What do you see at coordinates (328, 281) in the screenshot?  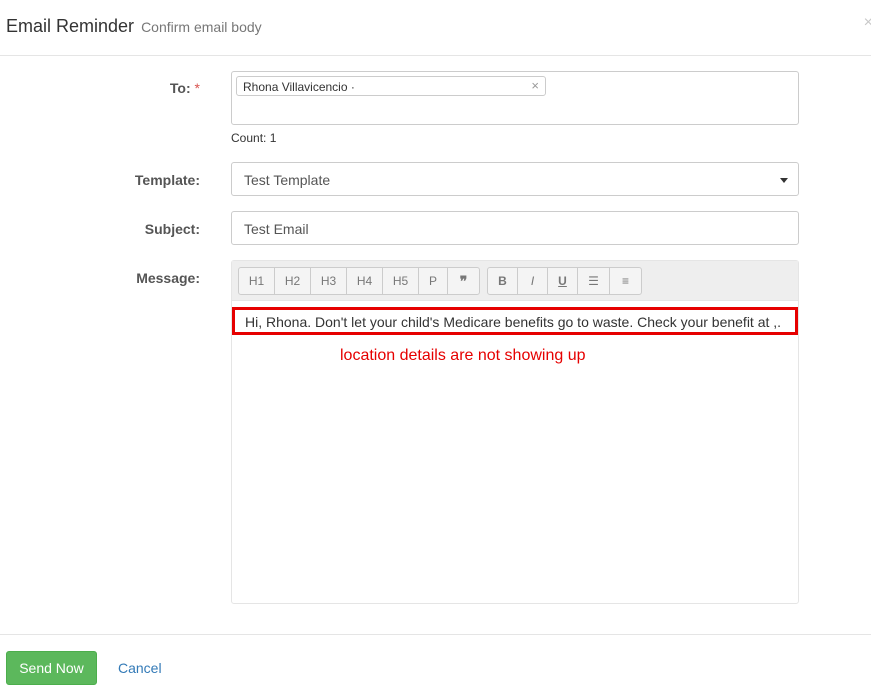 I see `h3-button: H3` at bounding box center [328, 281].